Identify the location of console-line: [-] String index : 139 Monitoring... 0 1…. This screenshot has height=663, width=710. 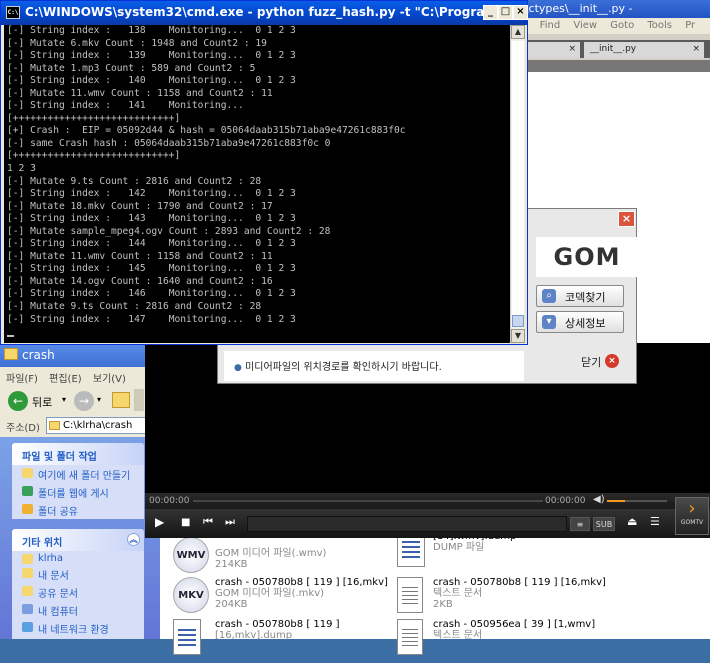
(151, 56).